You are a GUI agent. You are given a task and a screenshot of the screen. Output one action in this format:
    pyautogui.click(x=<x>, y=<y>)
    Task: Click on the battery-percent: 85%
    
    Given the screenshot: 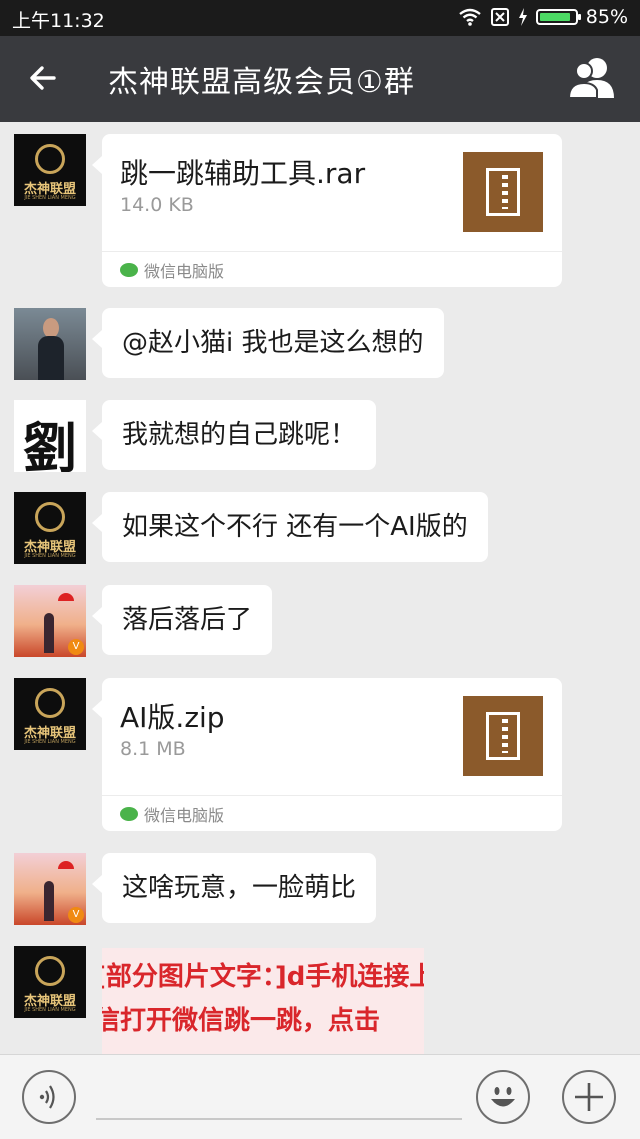 What is the action you would take?
    pyautogui.click(x=606, y=17)
    